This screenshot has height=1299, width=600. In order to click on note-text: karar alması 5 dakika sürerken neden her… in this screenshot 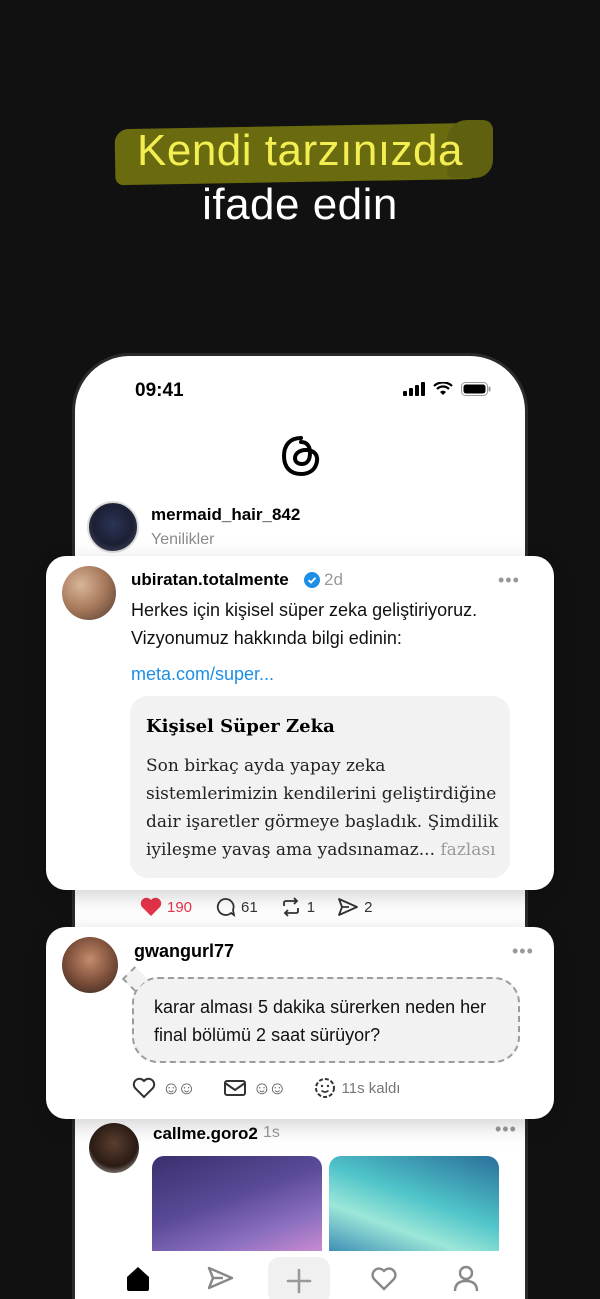, I will do `click(320, 1021)`.